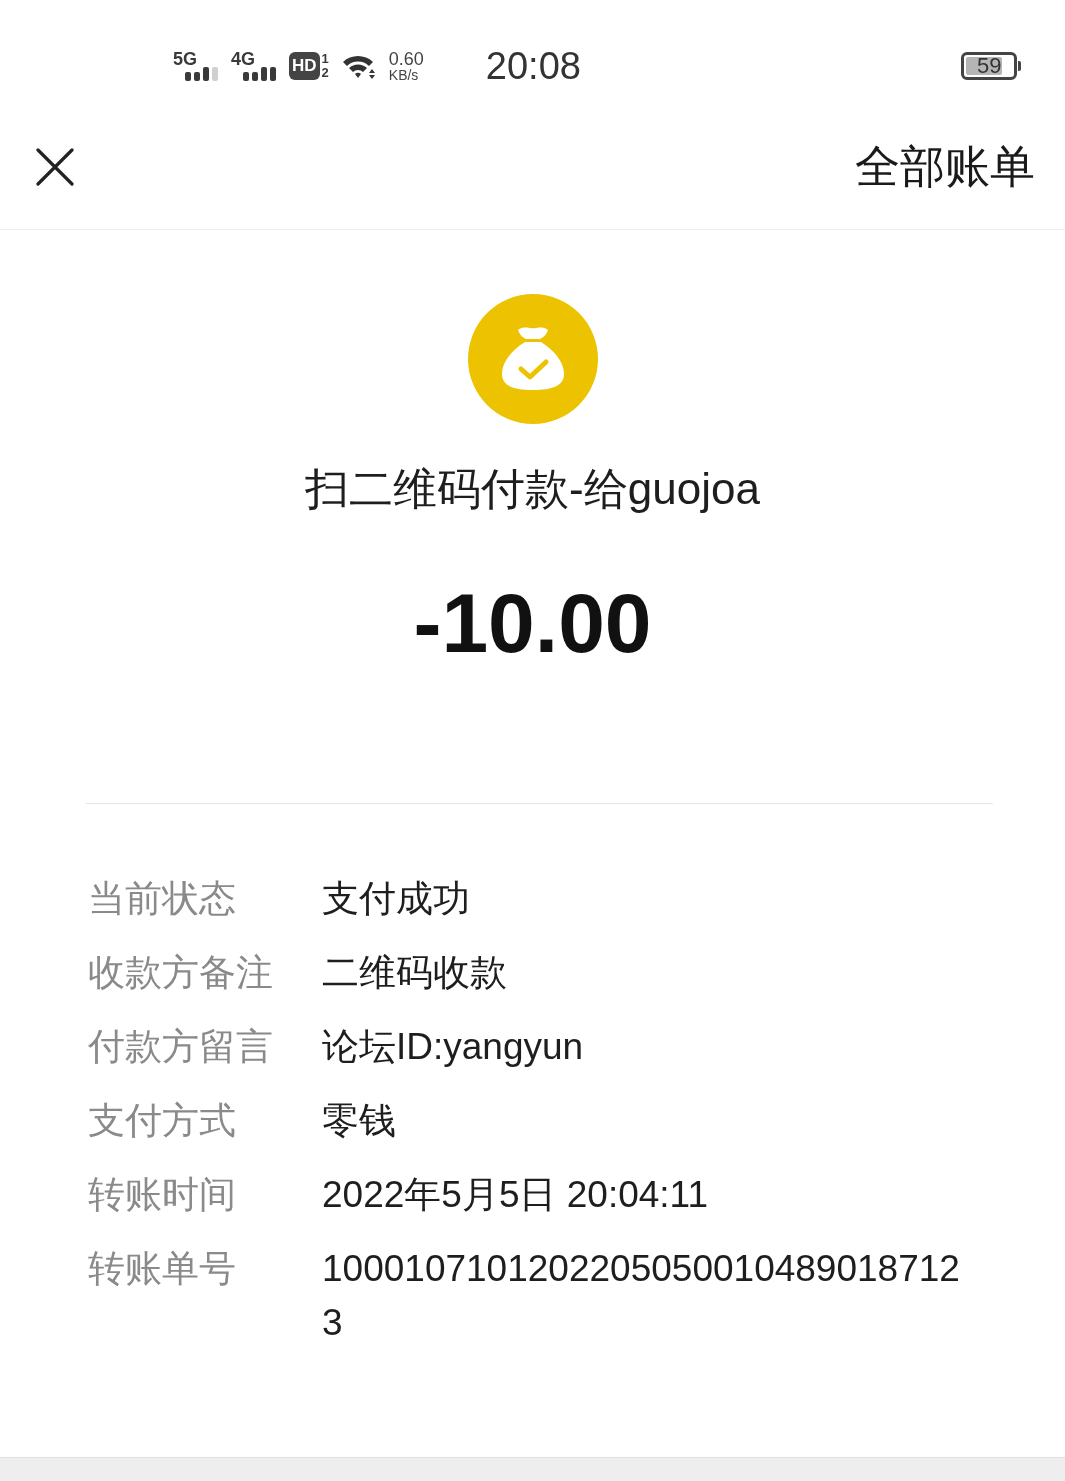 The height and width of the screenshot is (1481, 1065). What do you see at coordinates (162, 1121) in the screenshot?
I see `detail-label: 支付方式` at bounding box center [162, 1121].